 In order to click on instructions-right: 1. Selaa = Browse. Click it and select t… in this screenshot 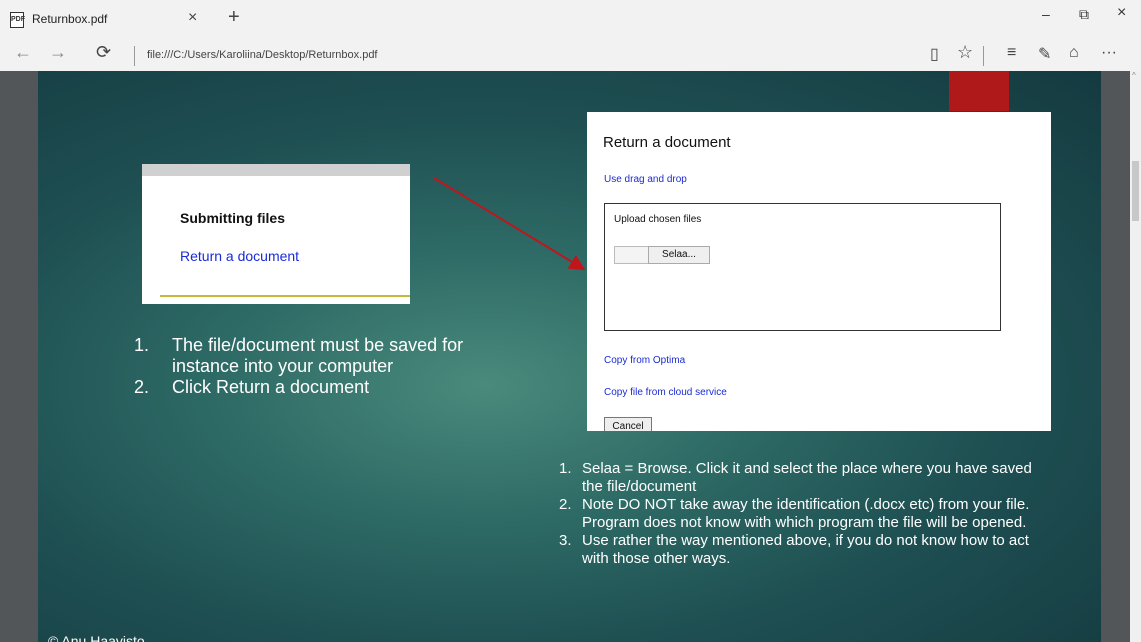, I will do `click(799, 514)`.